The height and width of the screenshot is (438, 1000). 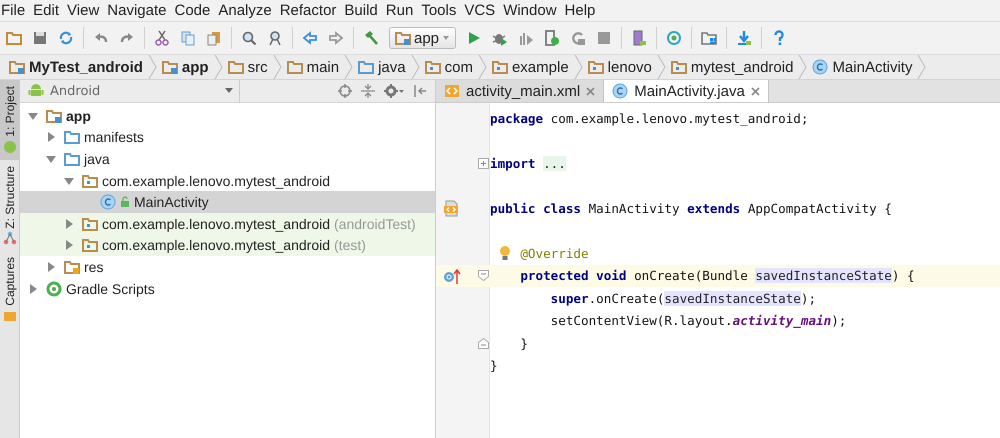 What do you see at coordinates (732, 67) in the screenshot?
I see `breadcrumb: mytest_android` at bounding box center [732, 67].